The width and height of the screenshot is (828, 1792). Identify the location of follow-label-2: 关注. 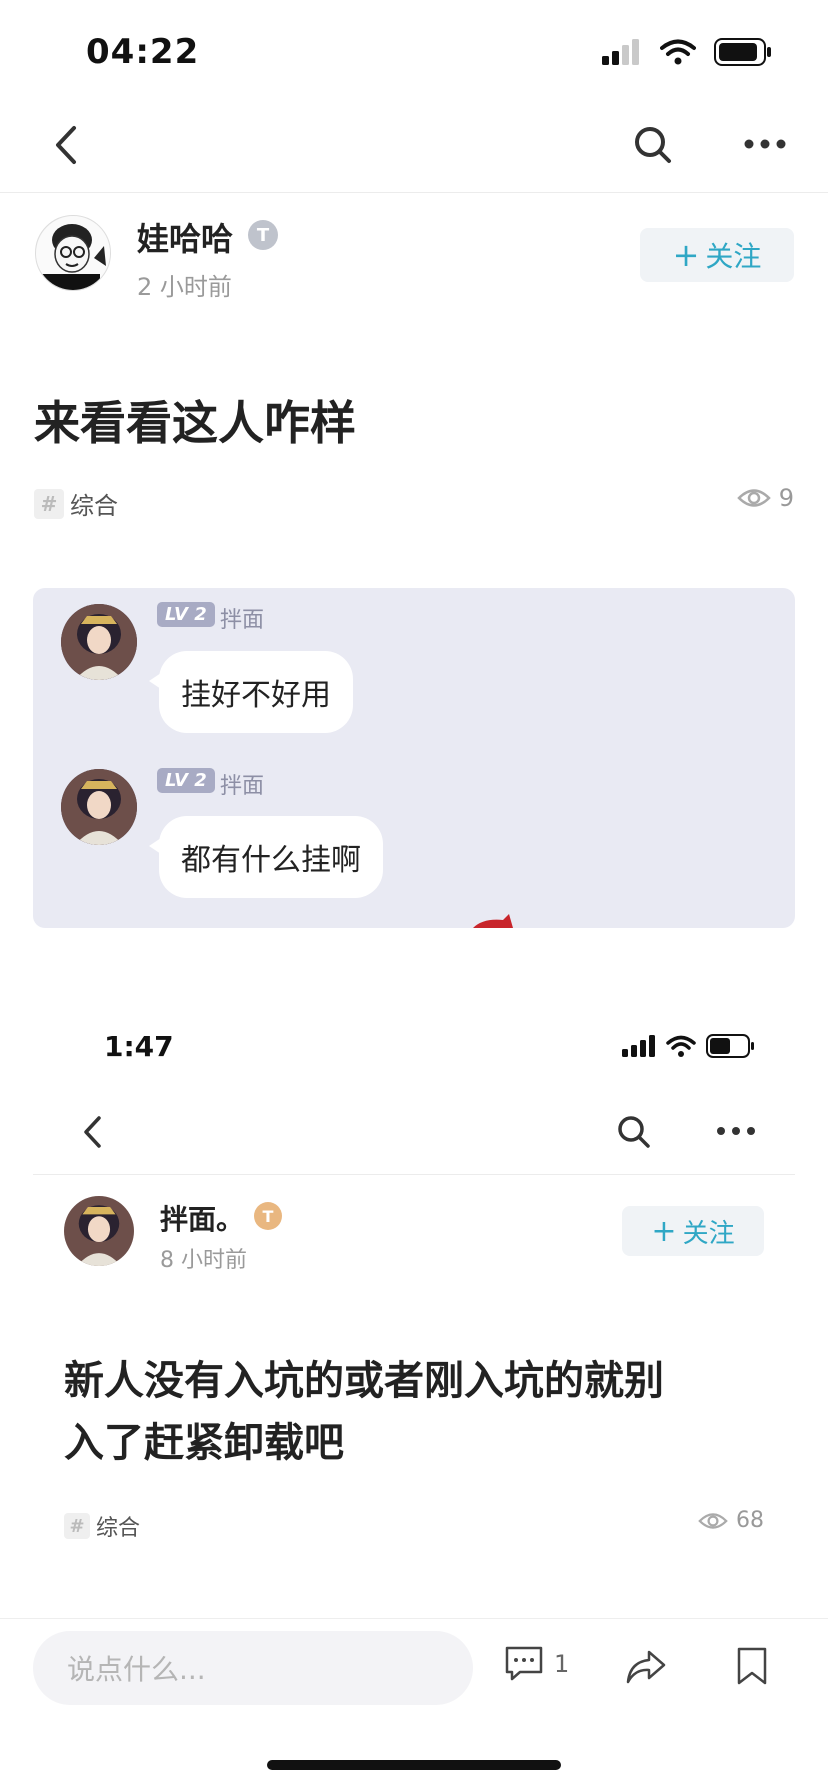
(708, 1233).